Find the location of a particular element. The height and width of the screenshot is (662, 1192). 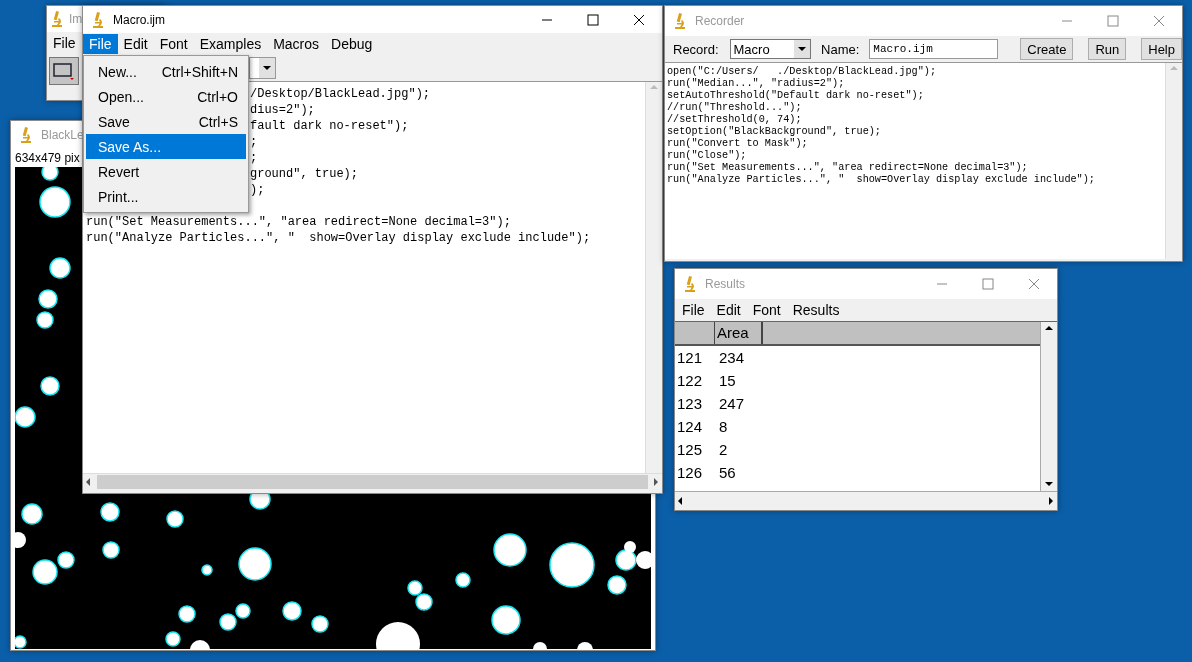

table-cell: 15 is located at coordinates (727, 380).